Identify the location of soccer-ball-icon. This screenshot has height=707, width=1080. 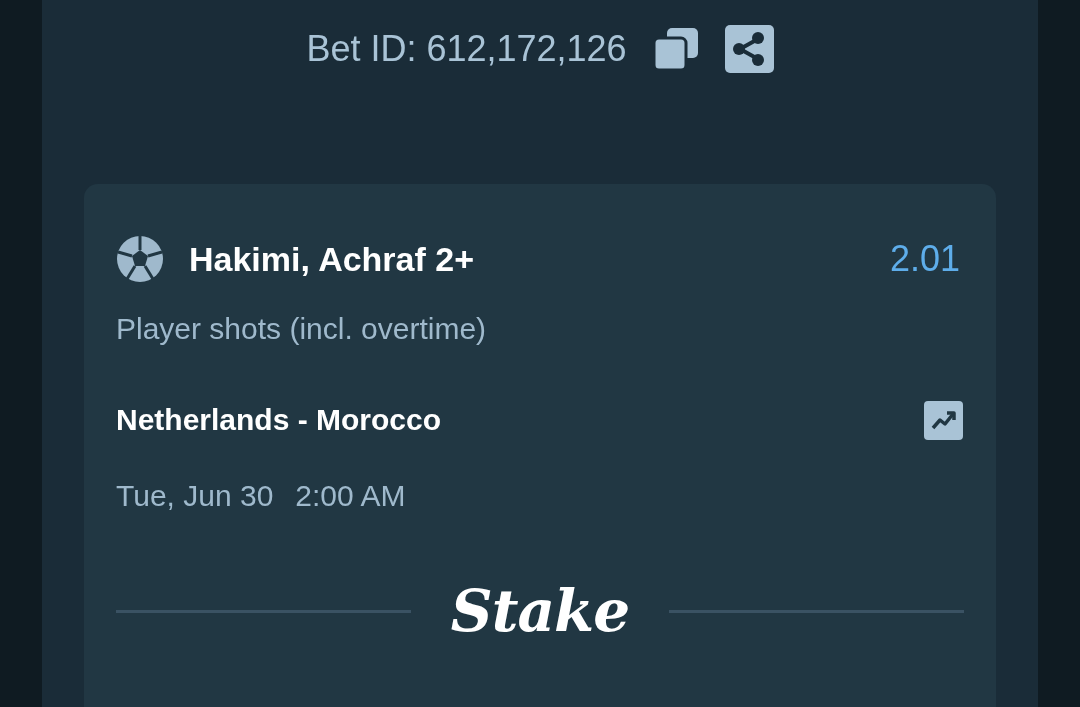
(140, 259).